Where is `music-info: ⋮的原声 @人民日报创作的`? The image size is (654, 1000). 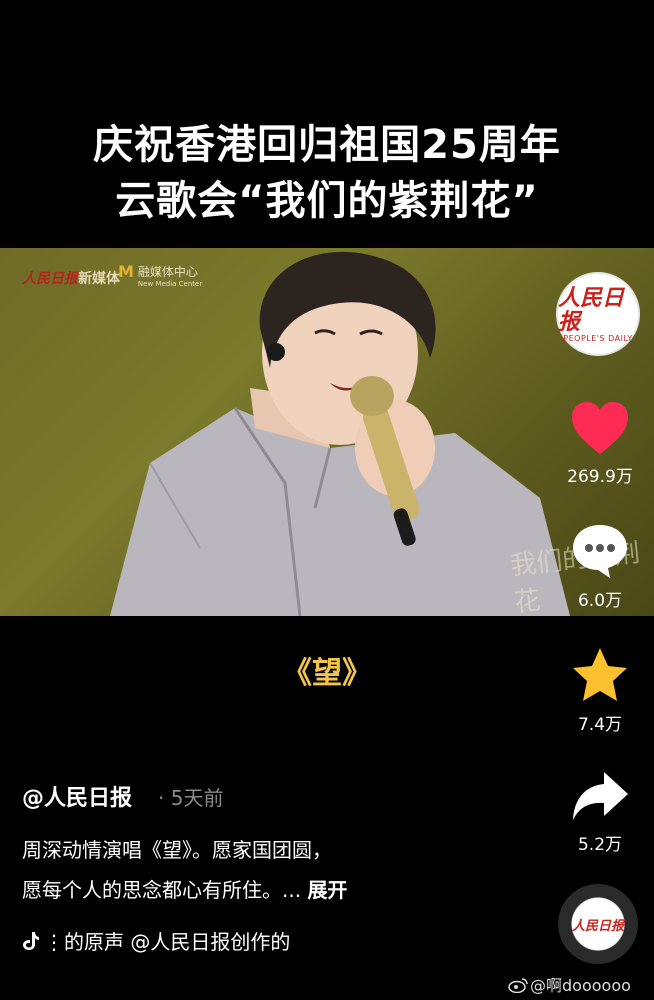
music-info: ⋮的原声 @人民日报创作的 is located at coordinates (156, 940).